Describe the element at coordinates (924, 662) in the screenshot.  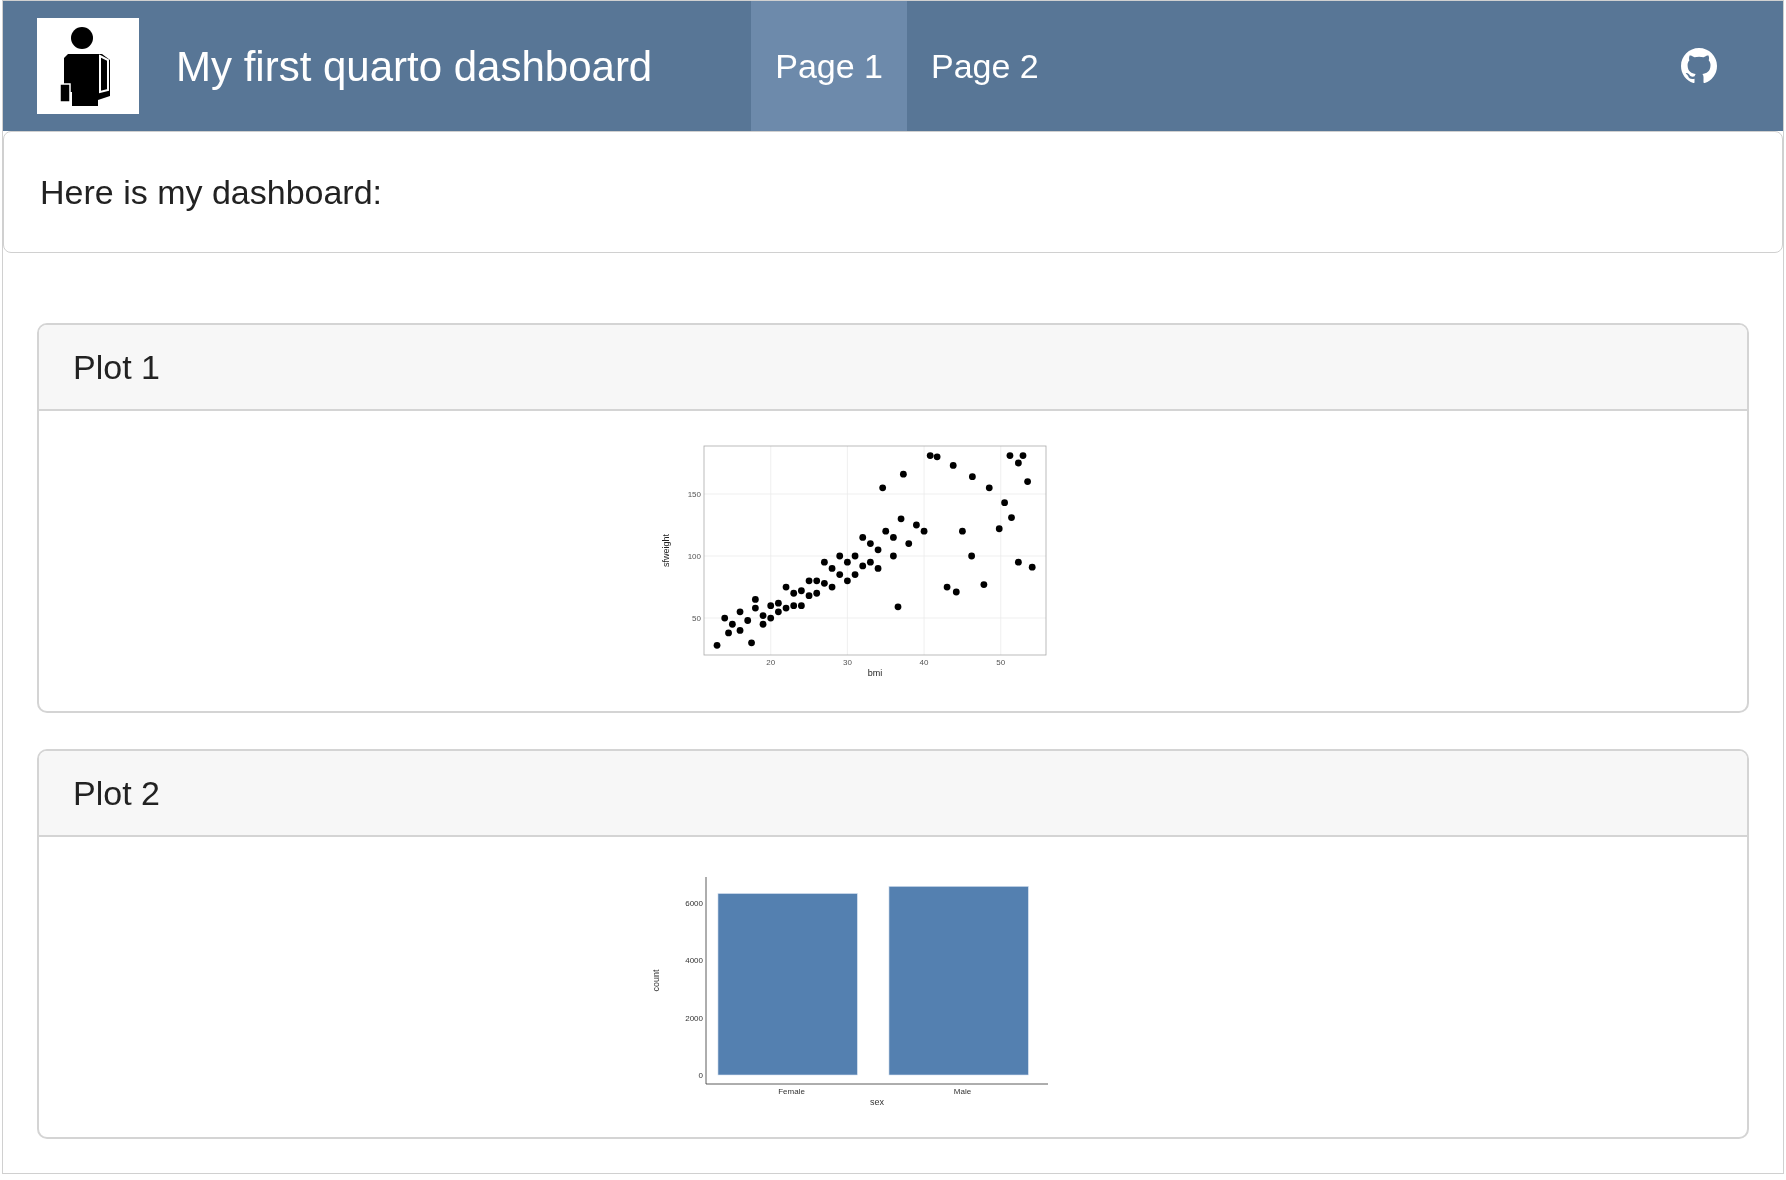
I see `tick-label: 40` at that location.